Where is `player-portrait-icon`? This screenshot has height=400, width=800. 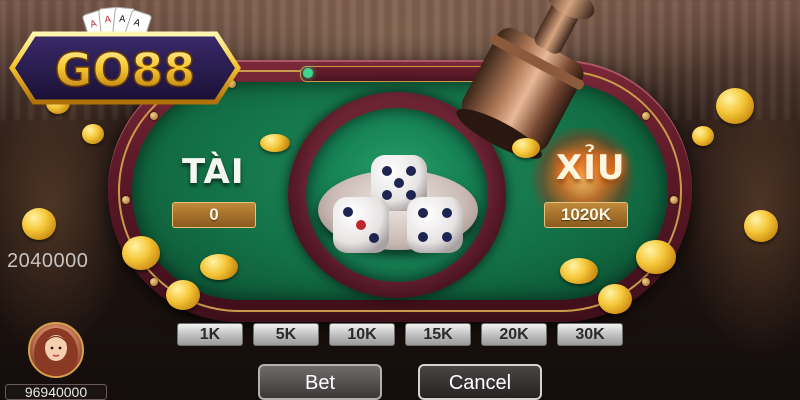
player-portrait-icon is located at coordinates (56, 352).